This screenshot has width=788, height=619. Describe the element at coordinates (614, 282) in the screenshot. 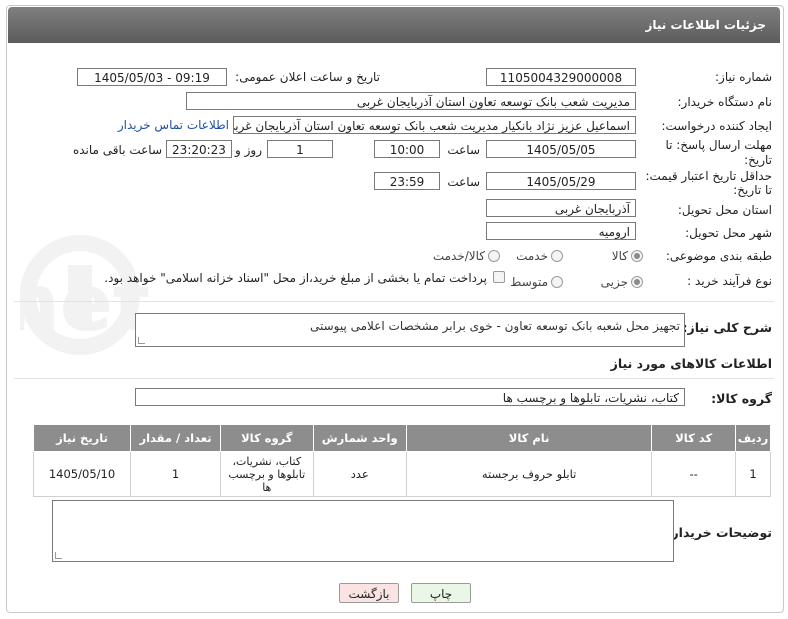

I see `process-option-minor: جزیی` at that location.